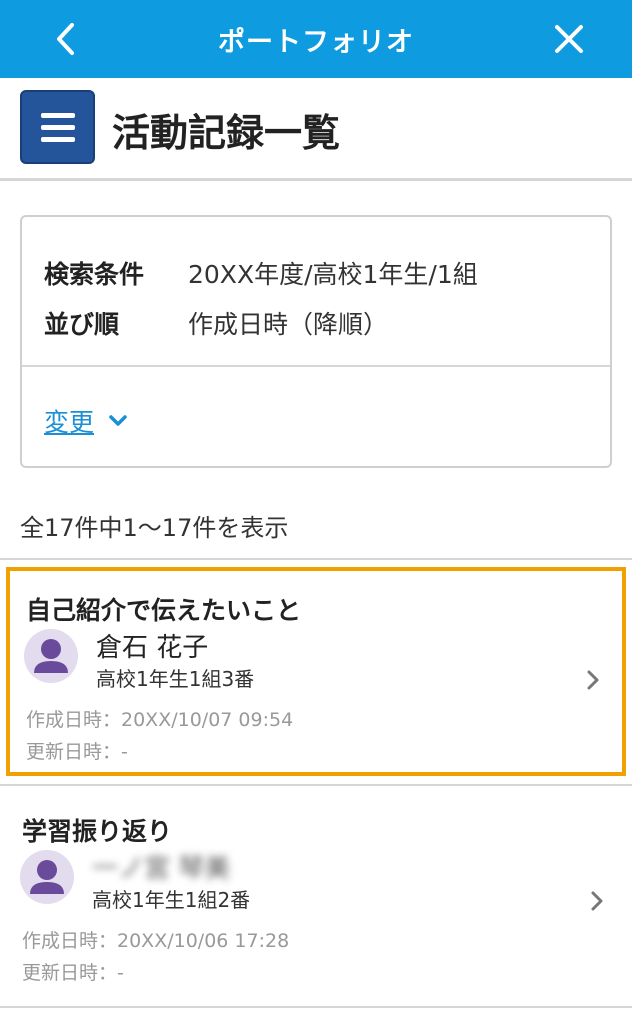 This screenshot has height=1012, width=632. I want to click on created-datetime: 作成日時：20XX/10/06 17:28, so click(156, 941).